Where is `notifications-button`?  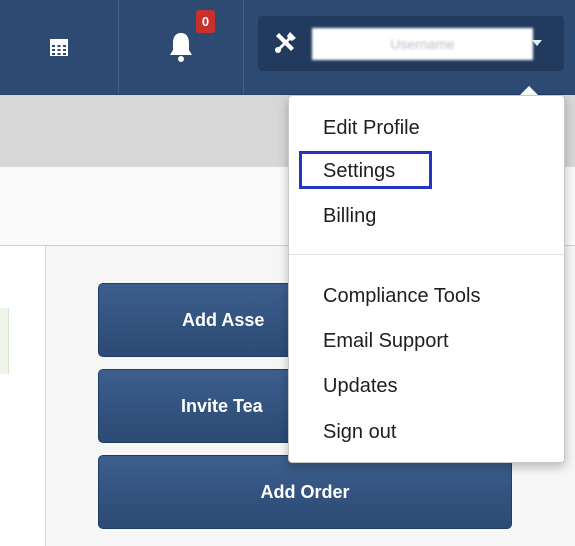
notifications-button is located at coordinates (181, 47).